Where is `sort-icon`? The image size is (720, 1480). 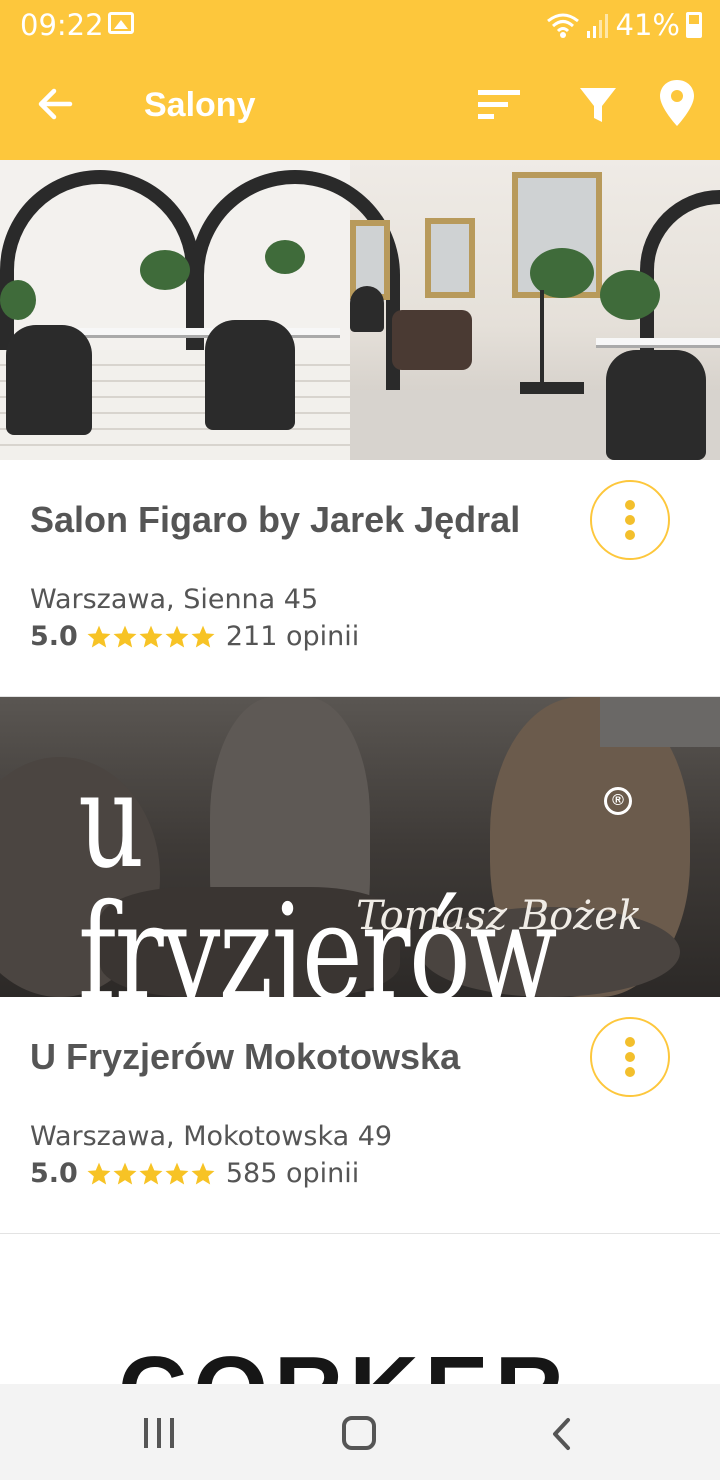 sort-icon is located at coordinates (499, 104).